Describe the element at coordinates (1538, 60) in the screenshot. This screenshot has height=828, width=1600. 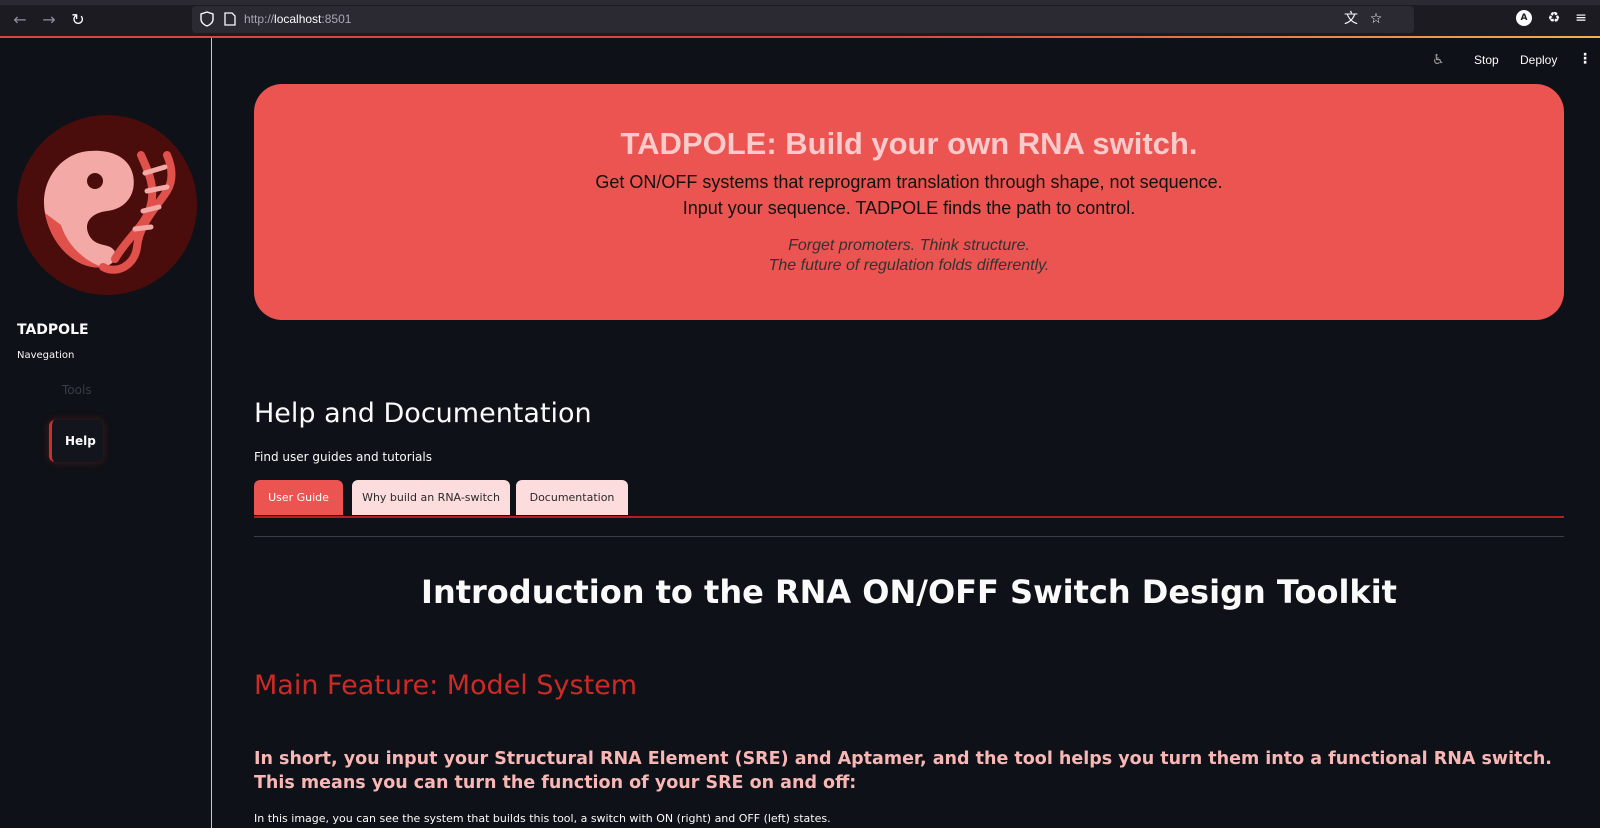
I see `deploy-button: Deploy` at that location.